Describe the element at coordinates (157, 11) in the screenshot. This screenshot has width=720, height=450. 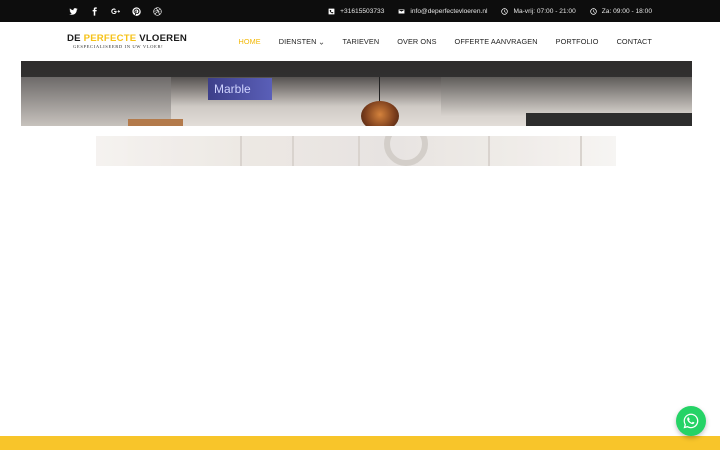
I see `dribbble-icon` at that location.